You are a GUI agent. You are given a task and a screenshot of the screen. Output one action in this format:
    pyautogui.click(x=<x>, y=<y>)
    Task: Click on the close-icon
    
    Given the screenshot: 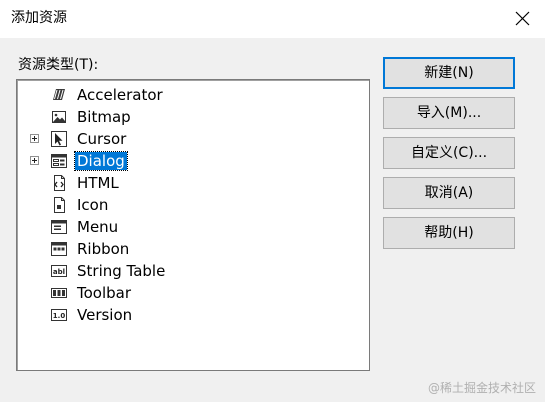 What is the action you would take?
    pyautogui.click(x=522, y=18)
    